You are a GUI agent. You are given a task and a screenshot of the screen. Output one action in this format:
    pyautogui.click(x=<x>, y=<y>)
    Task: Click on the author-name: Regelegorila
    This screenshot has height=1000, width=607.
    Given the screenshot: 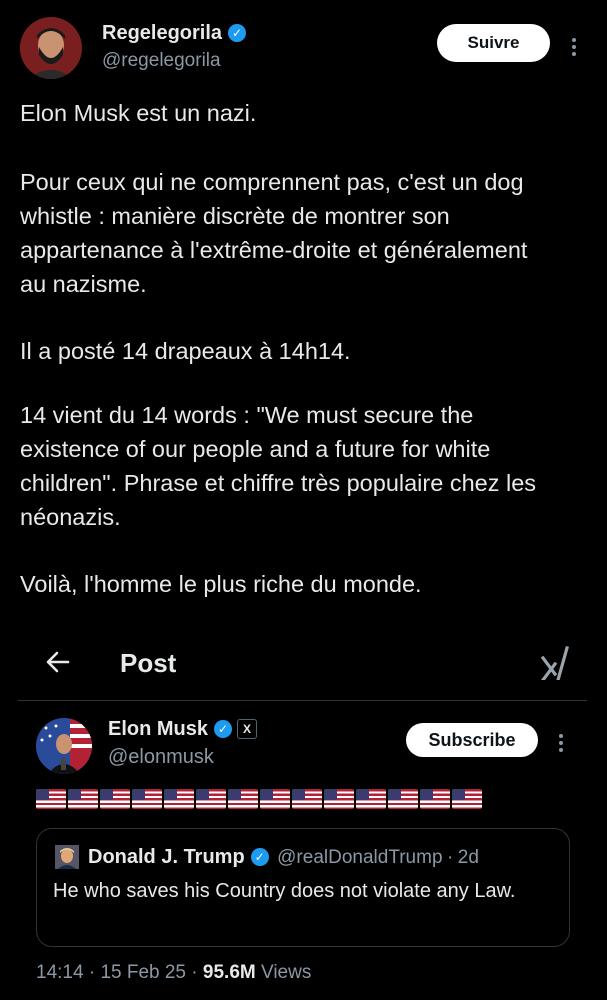 What is the action you would take?
    pyautogui.click(x=162, y=33)
    